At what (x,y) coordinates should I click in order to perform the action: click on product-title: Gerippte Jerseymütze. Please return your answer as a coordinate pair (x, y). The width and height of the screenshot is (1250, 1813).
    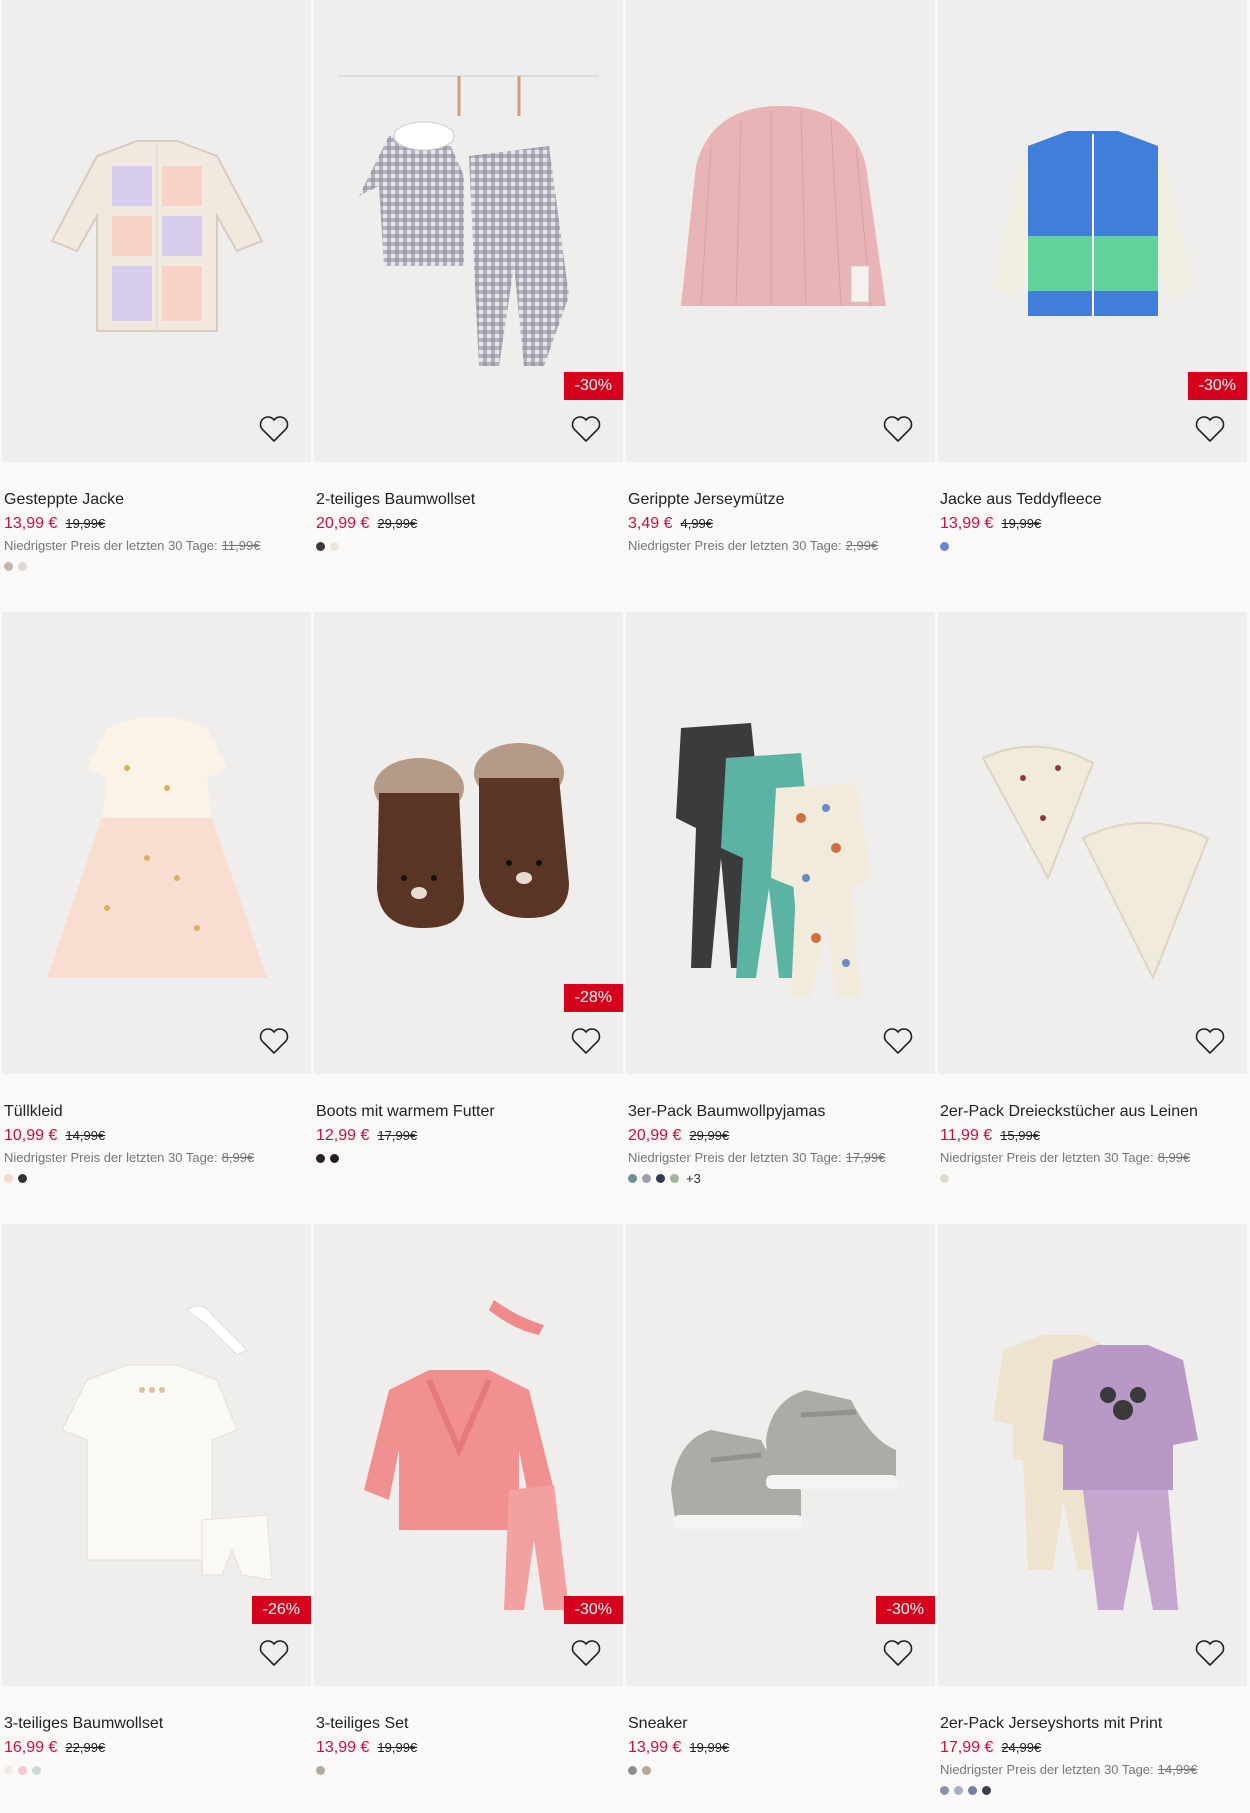
    Looking at the image, I should click on (781, 500).